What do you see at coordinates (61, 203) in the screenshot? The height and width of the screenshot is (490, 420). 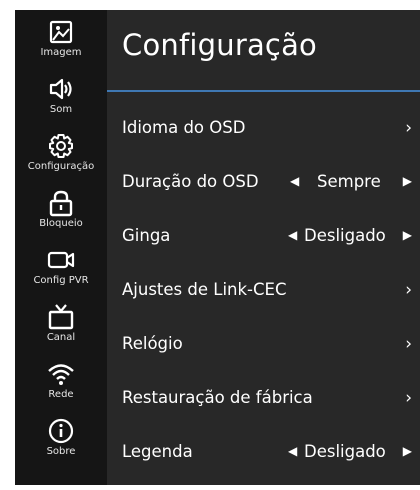 I see `lock-icon` at bounding box center [61, 203].